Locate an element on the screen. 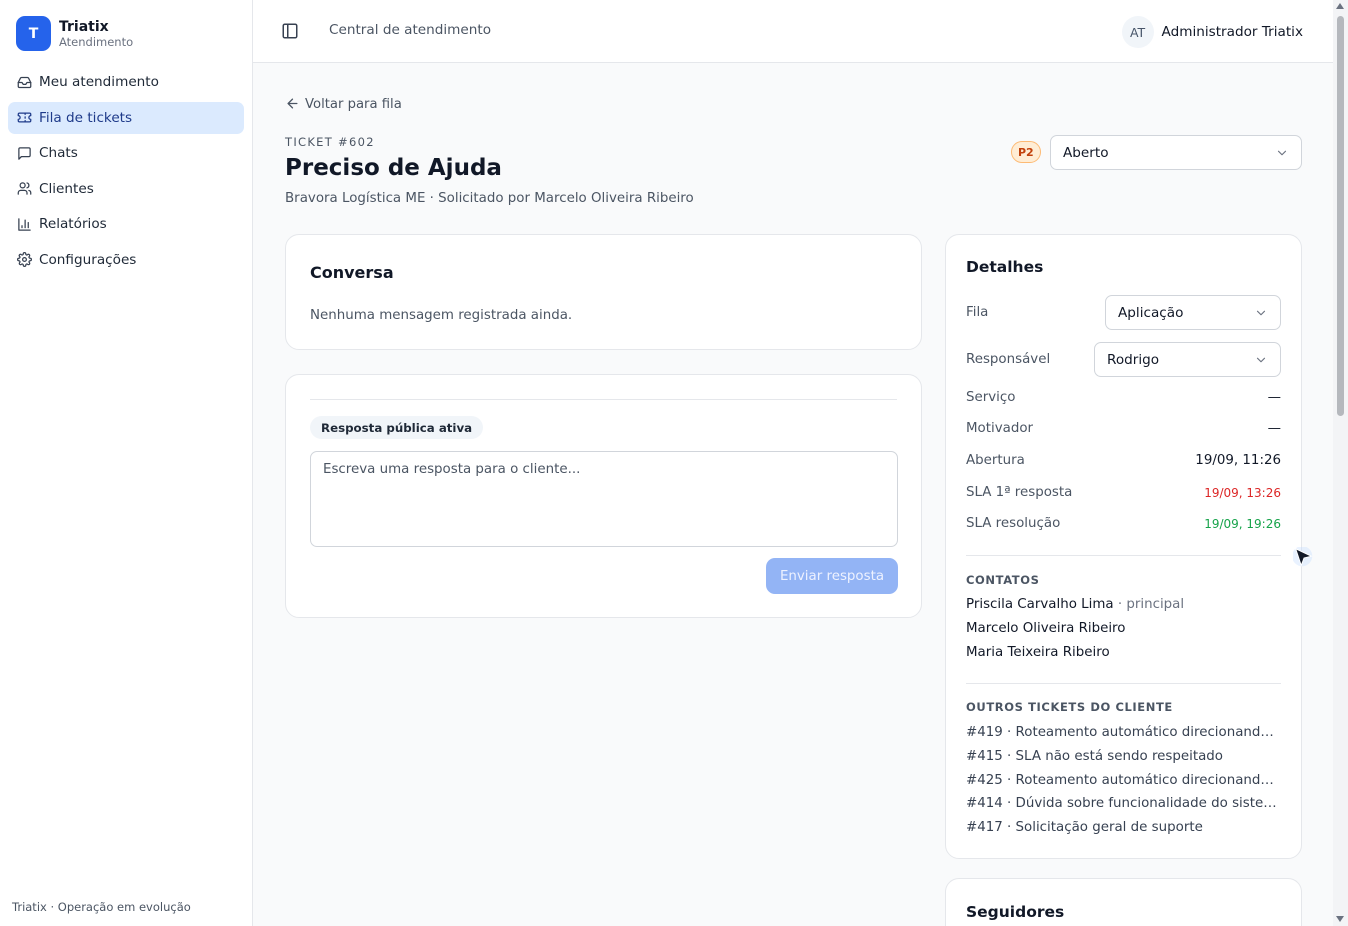 This screenshot has width=1348, height=926. fila-label: Fila is located at coordinates (977, 312).